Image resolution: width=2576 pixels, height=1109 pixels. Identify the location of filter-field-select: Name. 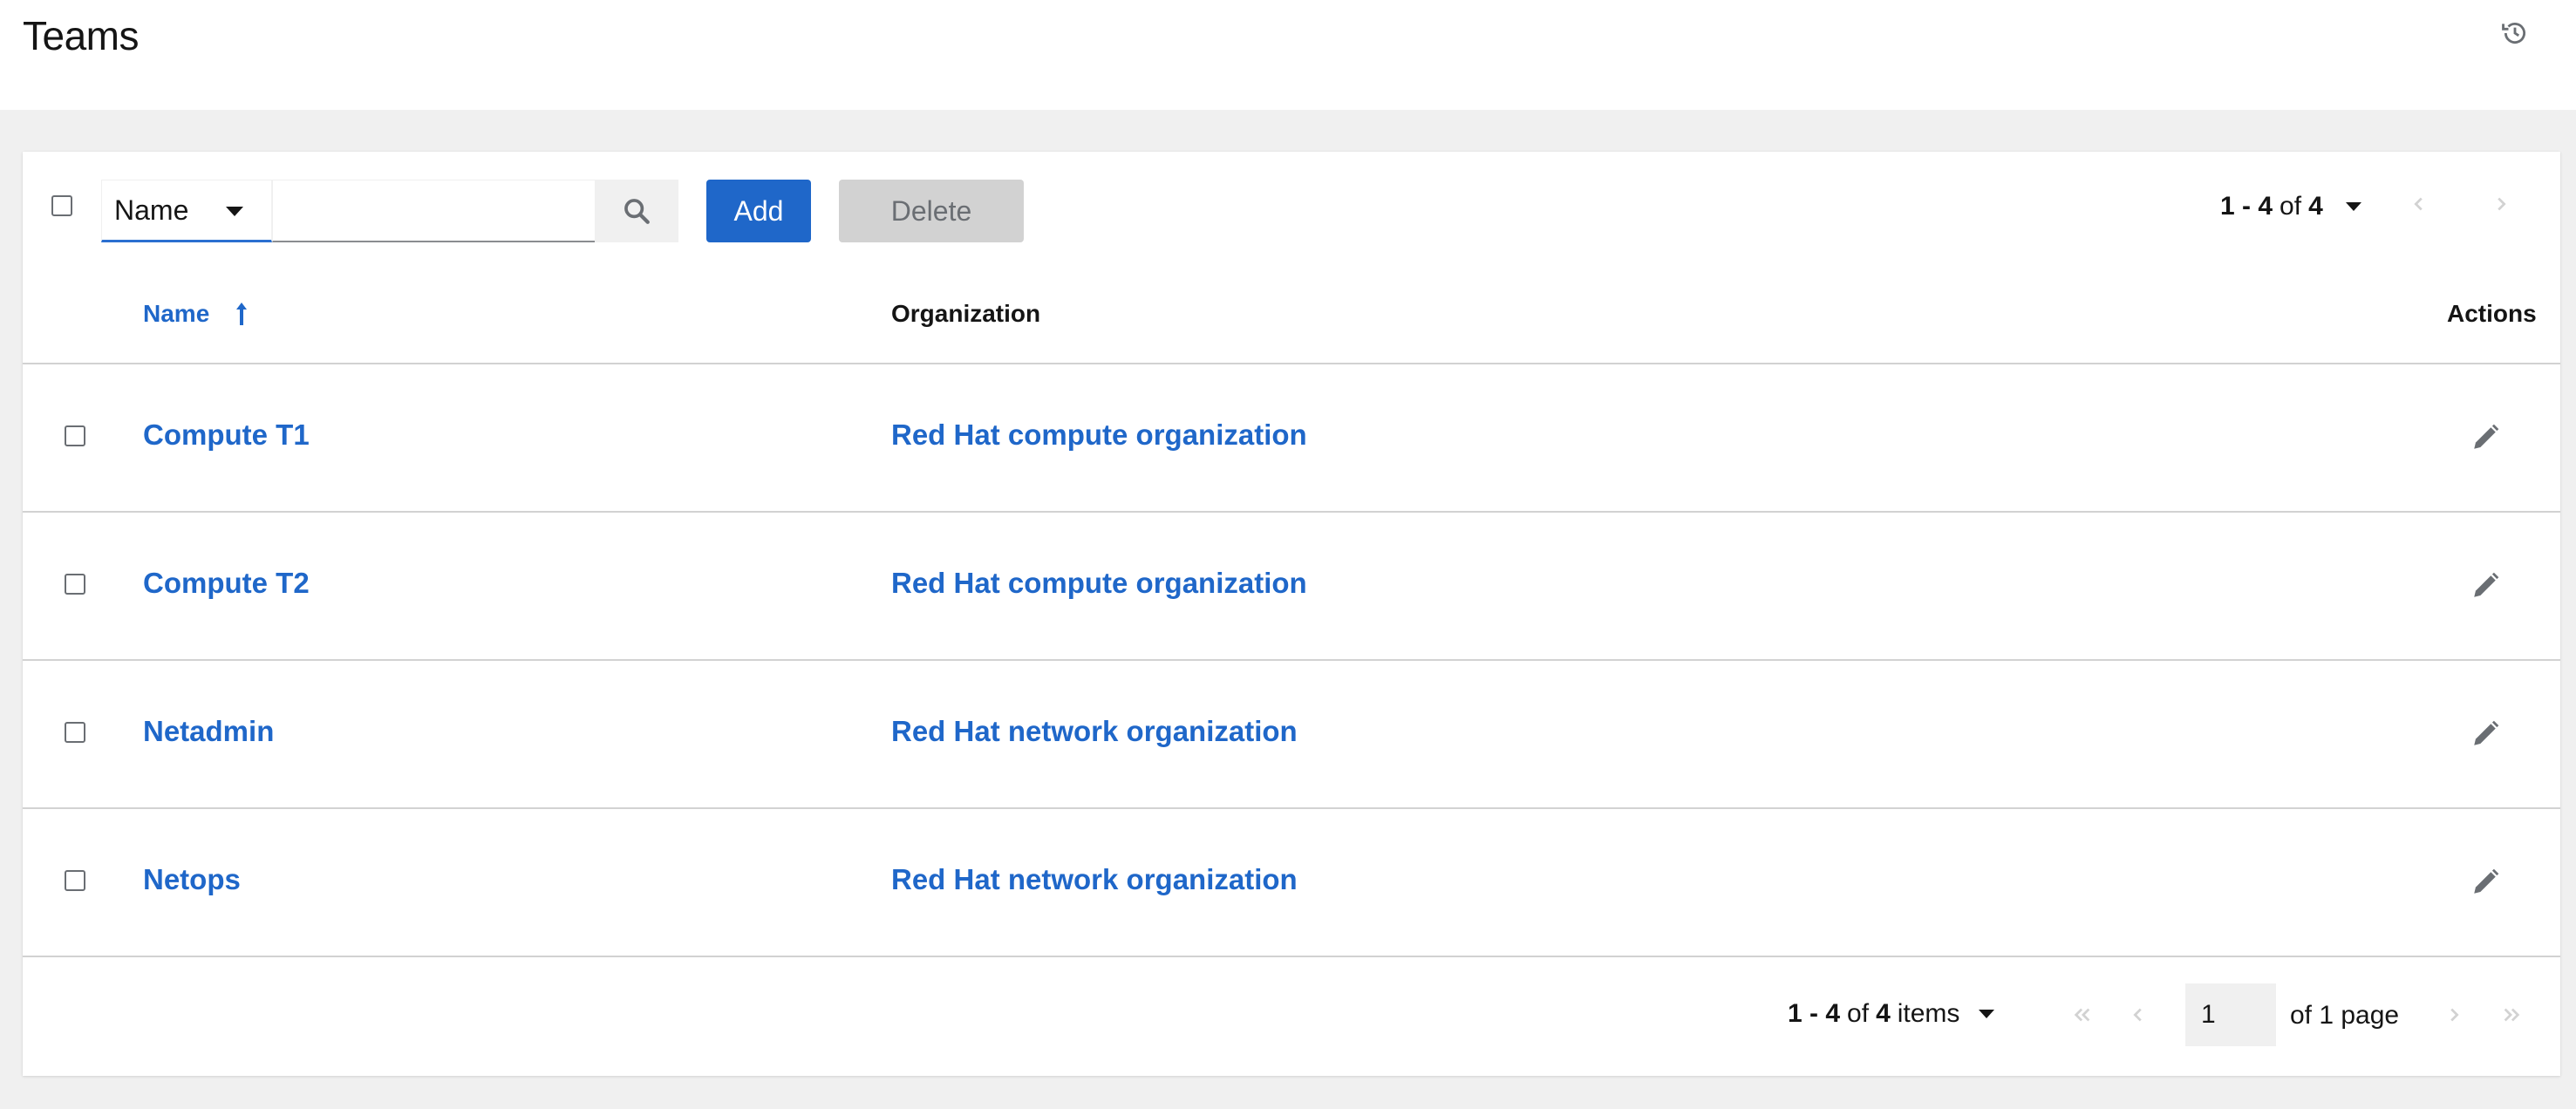
(186, 211).